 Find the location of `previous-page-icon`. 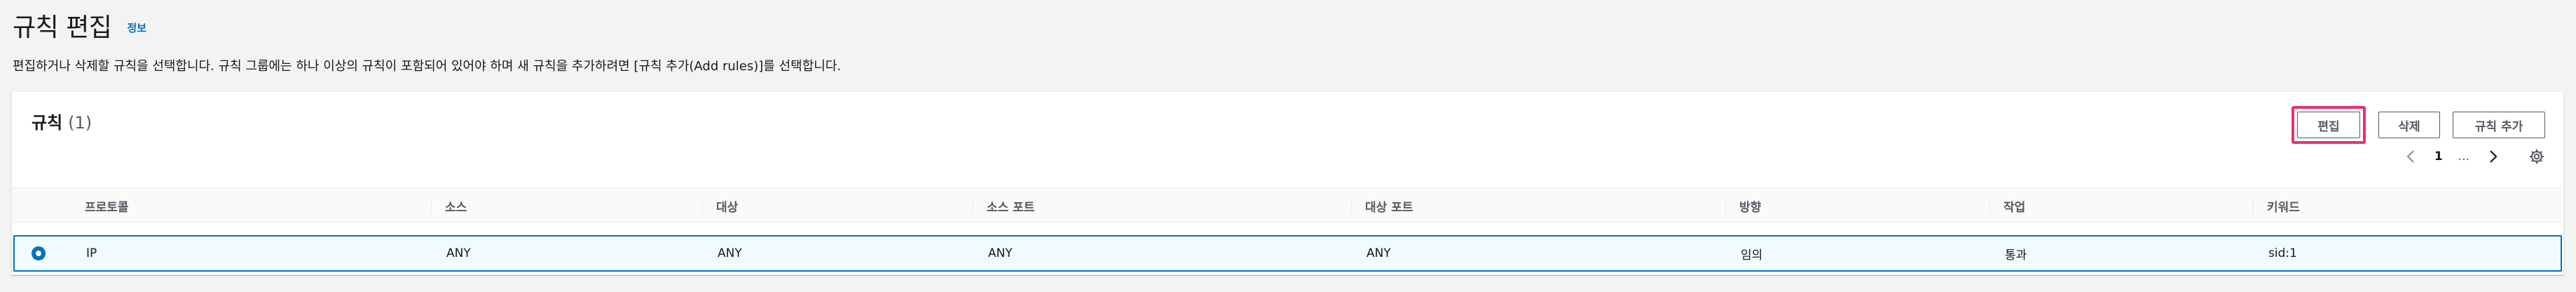

previous-page-icon is located at coordinates (2410, 156).